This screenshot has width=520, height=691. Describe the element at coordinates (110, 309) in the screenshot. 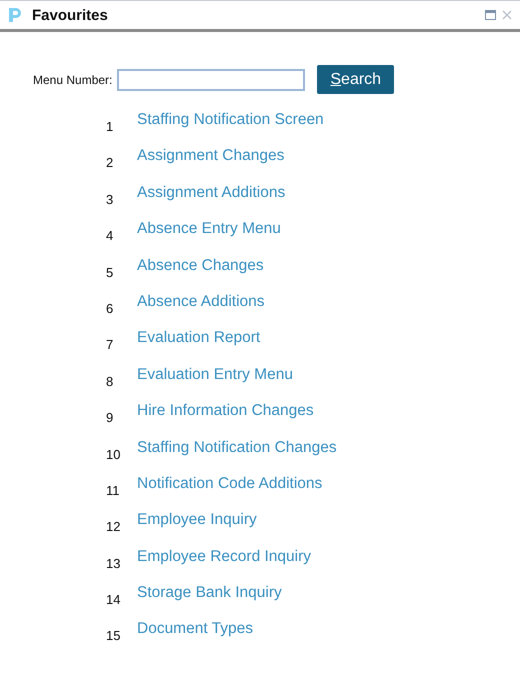

I see `item-number: 6` at that location.